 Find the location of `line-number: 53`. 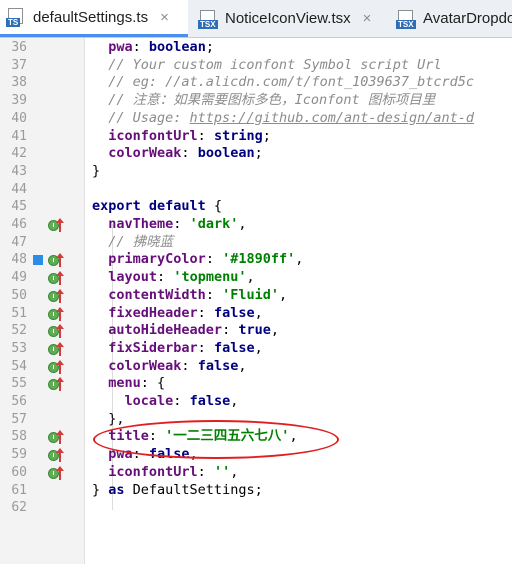

line-number: 53 is located at coordinates (19, 348).